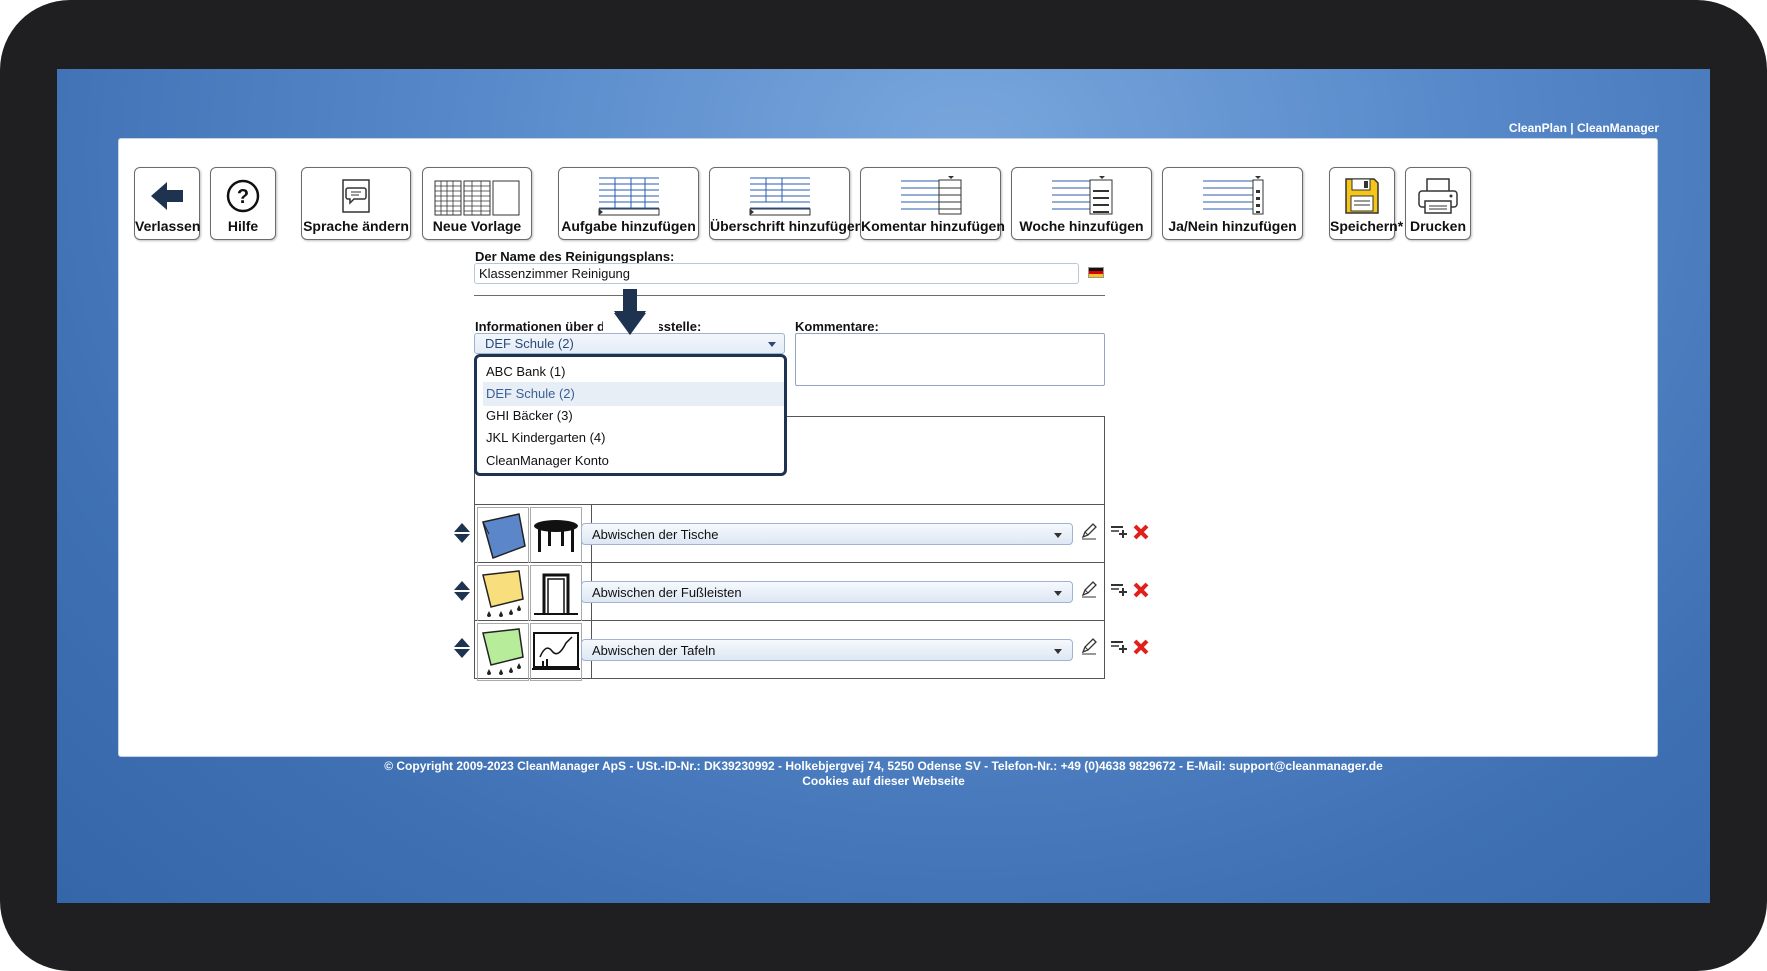 This screenshot has height=971, width=1767. I want to click on help-icon: ?, so click(243, 196).